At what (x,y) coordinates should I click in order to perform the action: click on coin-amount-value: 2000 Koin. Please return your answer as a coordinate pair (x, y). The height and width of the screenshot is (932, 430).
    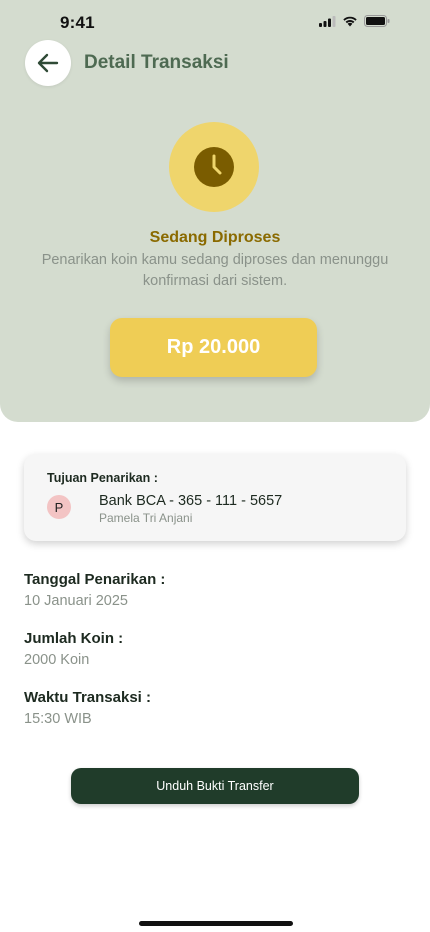
    Looking at the image, I should click on (57, 660).